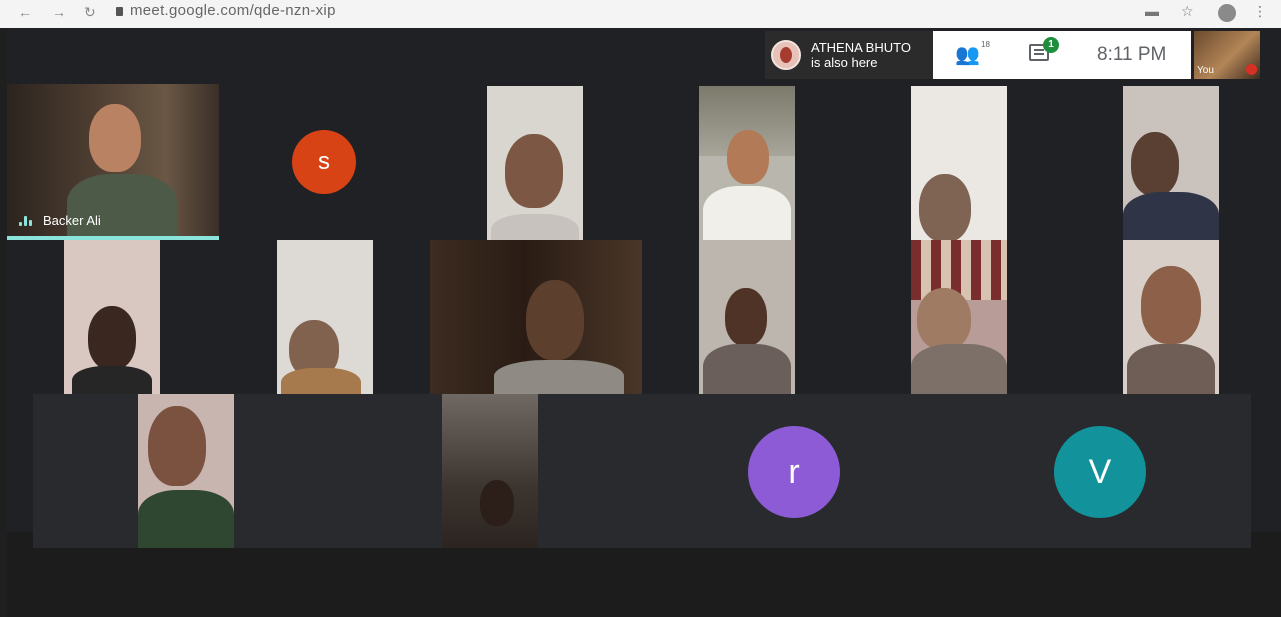 The image size is (1281, 617). Describe the element at coordinates (119, 11) in the screenshot. I see `lock-icon` at that location.